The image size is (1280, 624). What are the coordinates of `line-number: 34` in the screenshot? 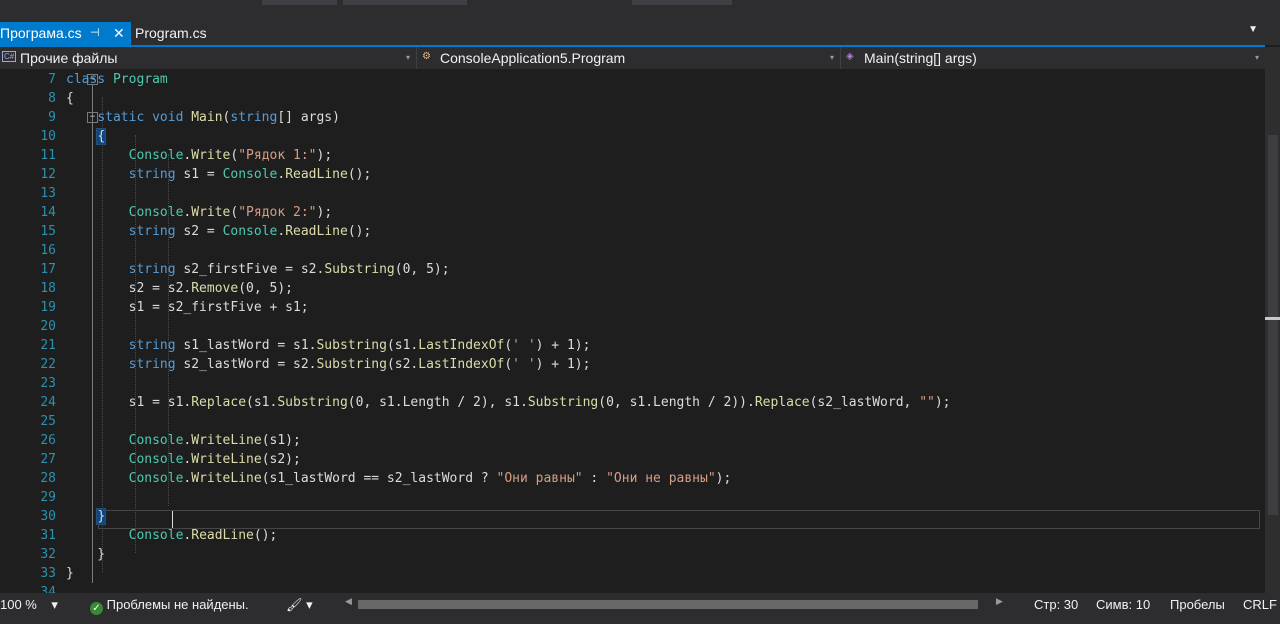 It's located at (48, 589).